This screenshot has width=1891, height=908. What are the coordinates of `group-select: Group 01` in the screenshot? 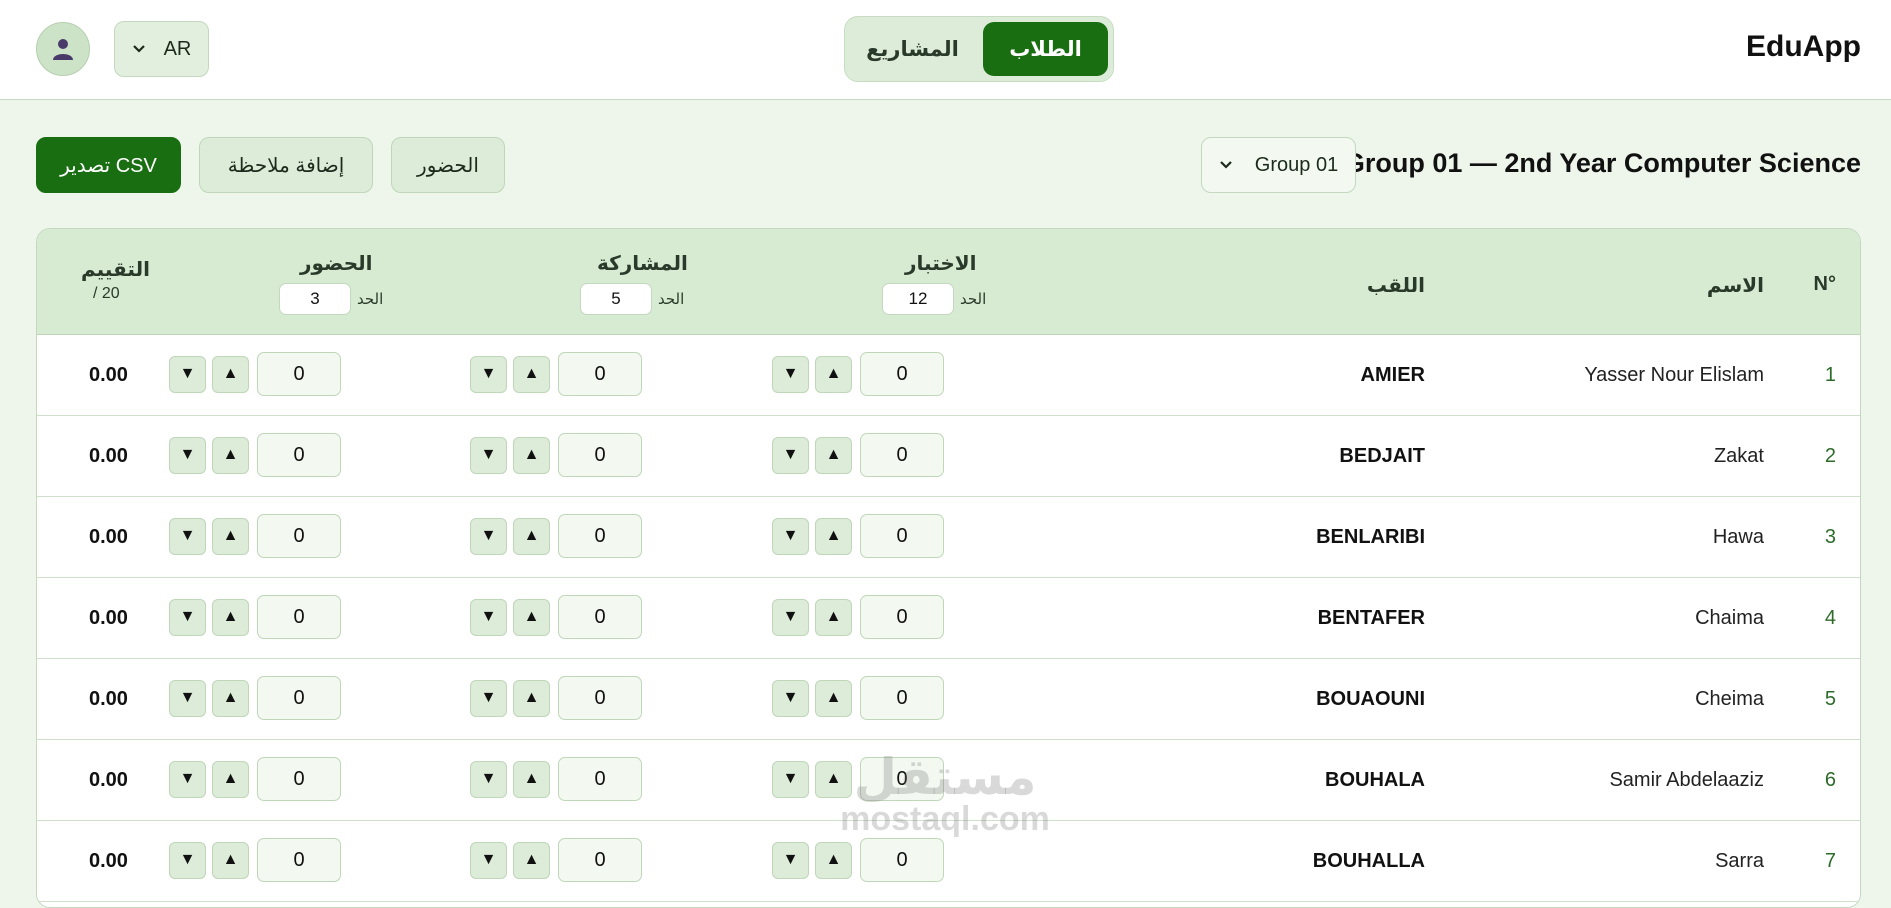 It's located at (1278, 165).